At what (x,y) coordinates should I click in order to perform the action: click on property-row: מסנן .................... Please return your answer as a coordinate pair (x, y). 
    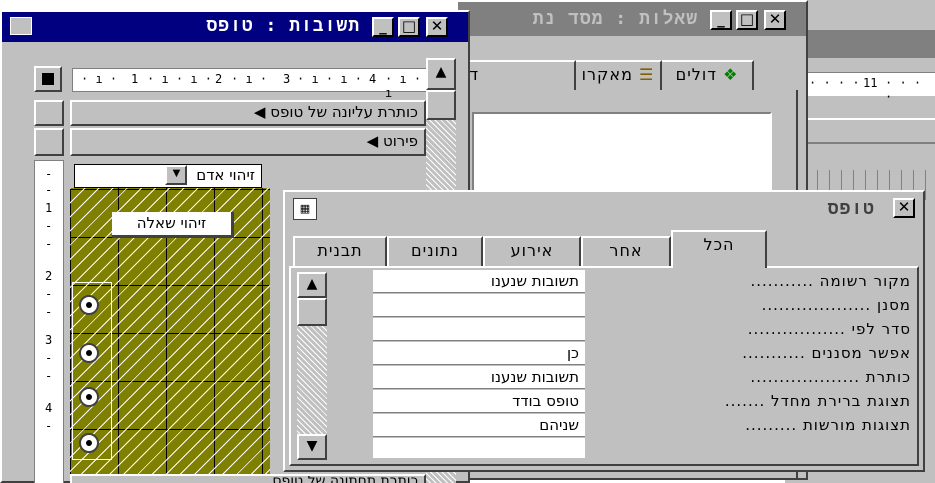
    Looking at the image, I should click on (604, 306).